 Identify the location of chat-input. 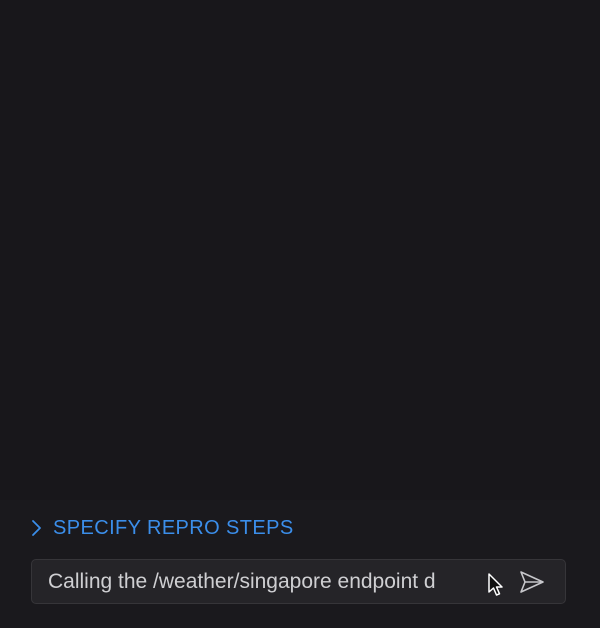
(270, 581).